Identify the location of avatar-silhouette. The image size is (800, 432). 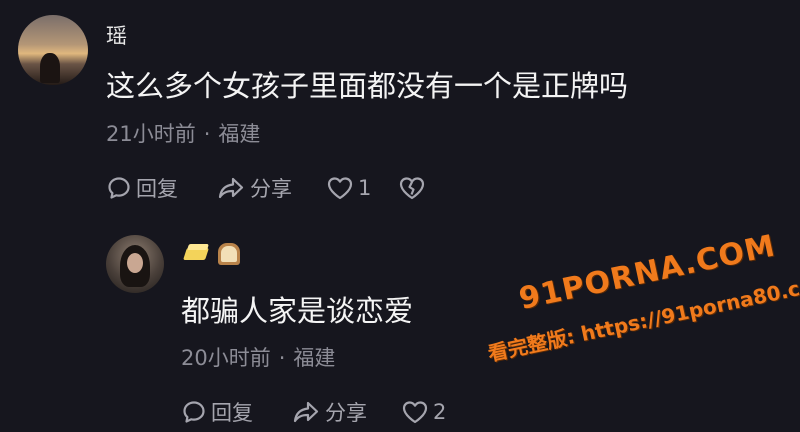
(50, 68).